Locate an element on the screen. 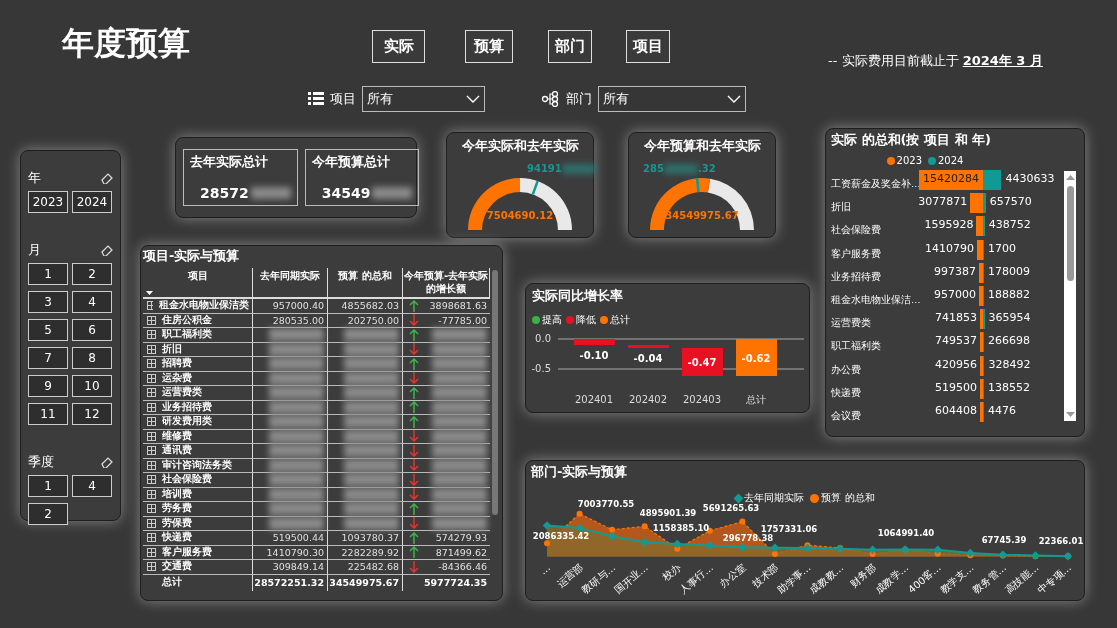 This screenshot has width=1117, height=628. chart-title: 实际同比增长率 is located at coordinates (578, 296).